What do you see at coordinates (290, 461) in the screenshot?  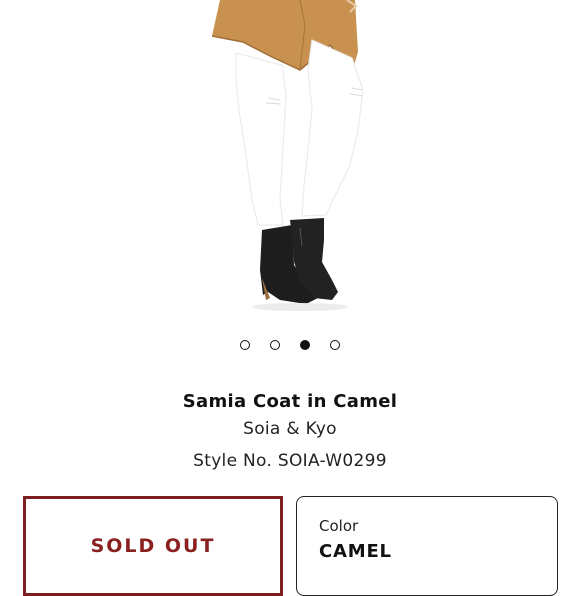 I see `product-style-number: Style No. SOIA-W0299` at bounding box center [290, 461].